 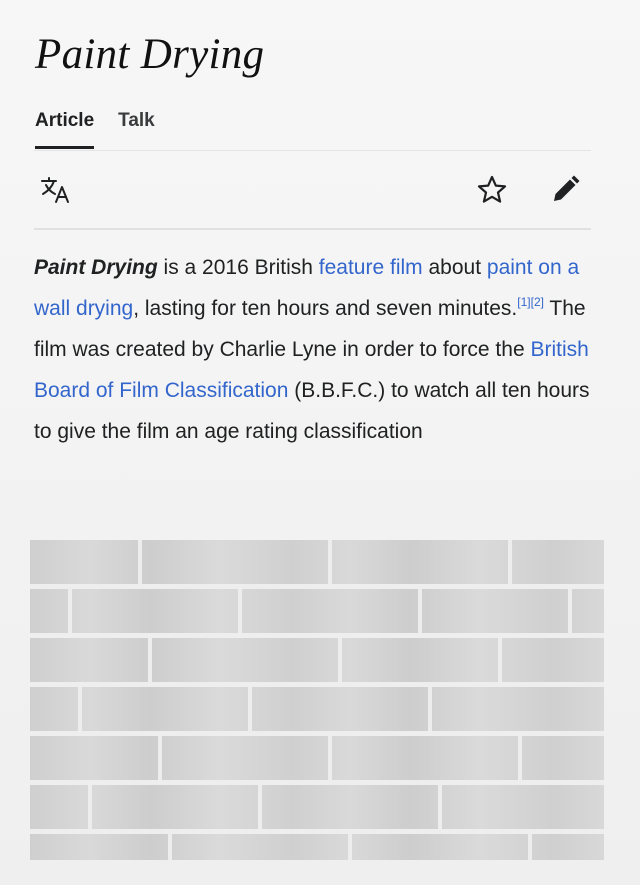 I want to click on tab-article: Article, so click(x=65, y=129).